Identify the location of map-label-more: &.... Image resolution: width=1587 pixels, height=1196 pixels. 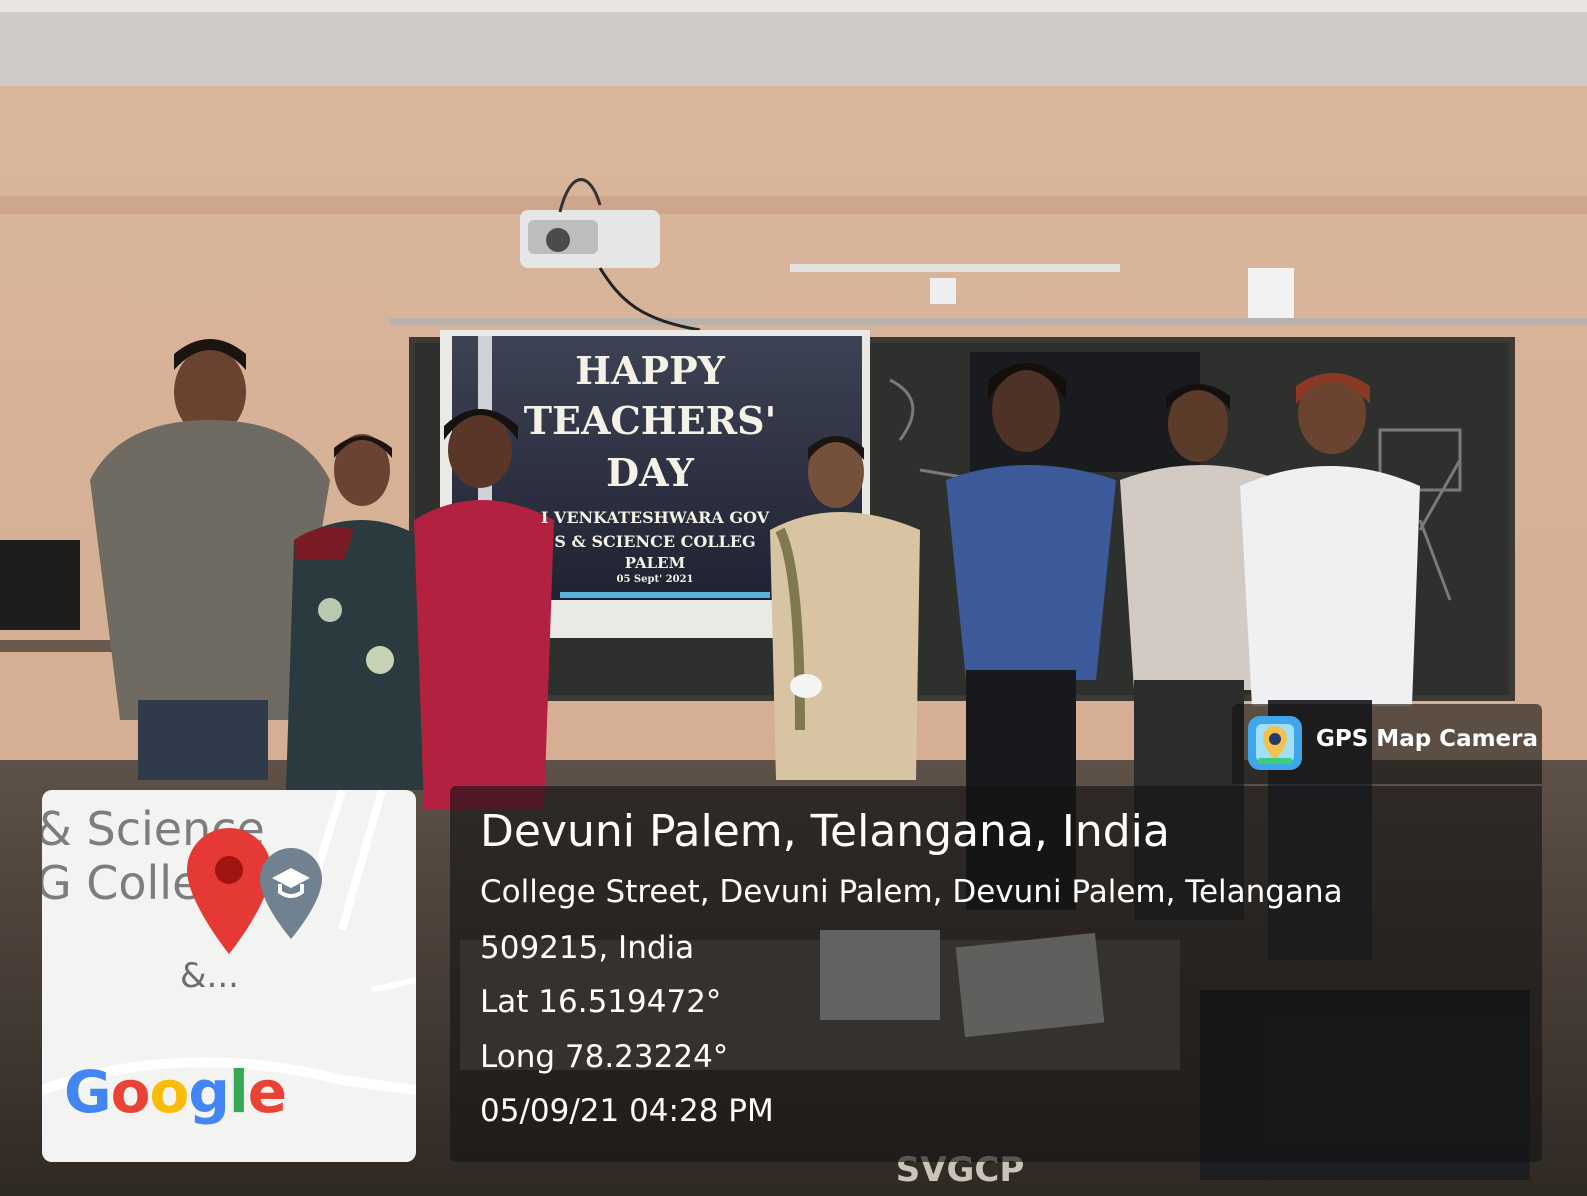
(209, 976).